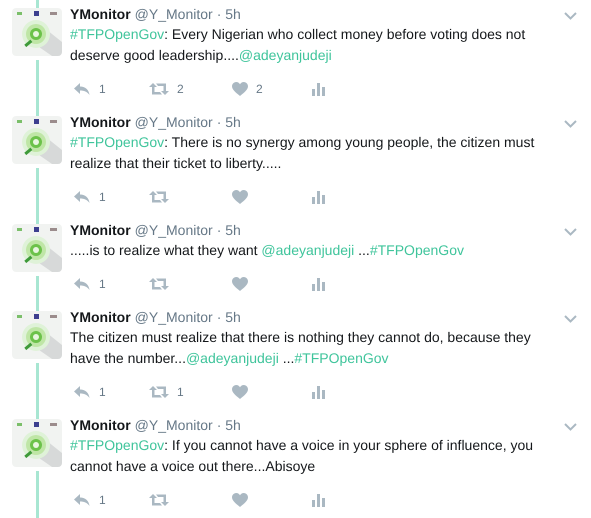 Image resolution: width=591 pixels, height=518 pixels. Describe the element at coordinates (267, 250) in the screenshot. I see `tweet-text: .....is to realize what they want @adeyanjudeji ...#TFPOpenGov` at that location.